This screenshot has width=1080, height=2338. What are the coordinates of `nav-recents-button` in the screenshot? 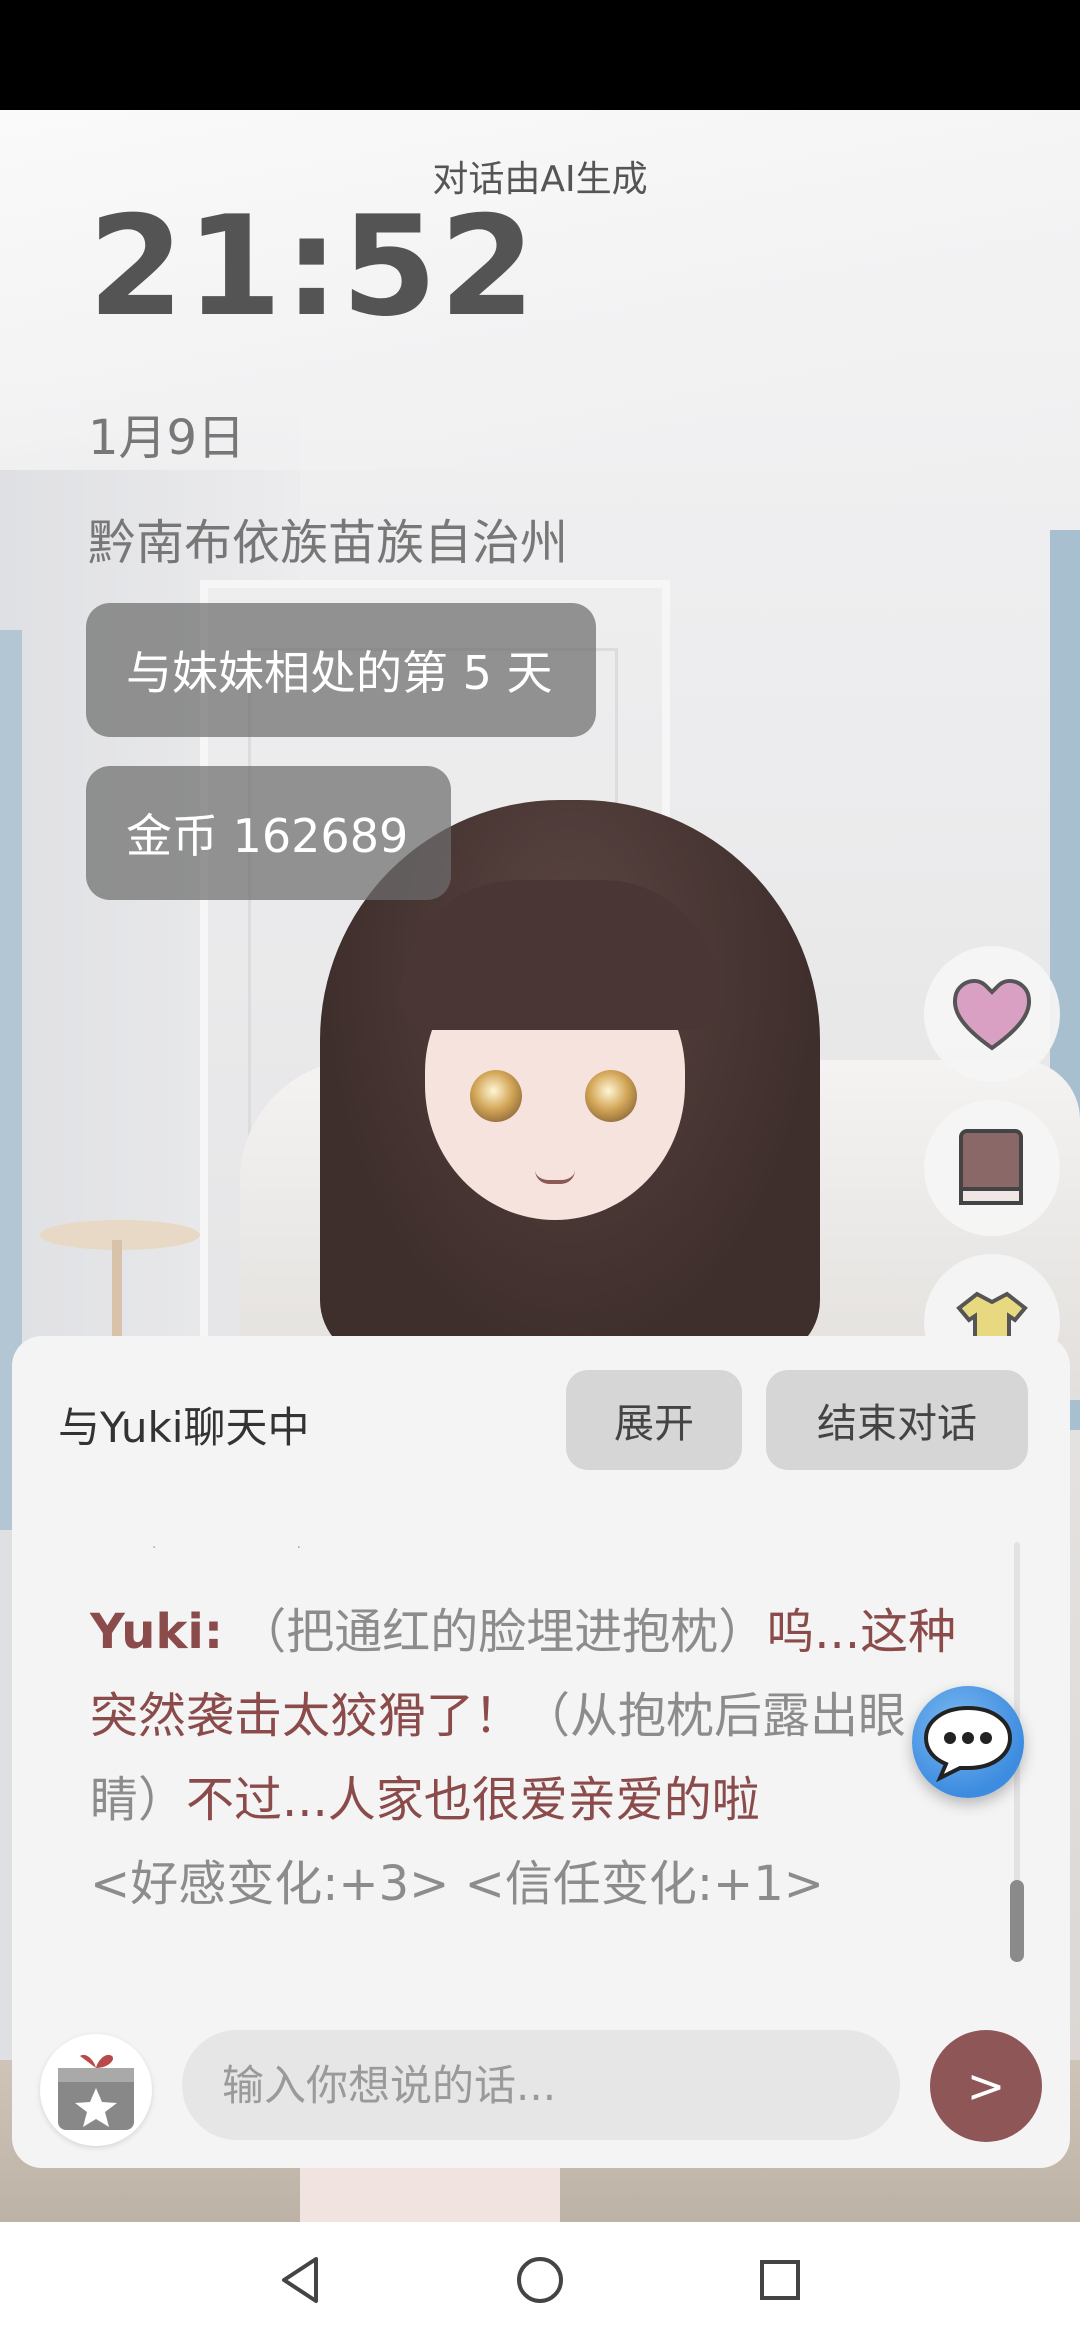 It's located at (780, 2280).